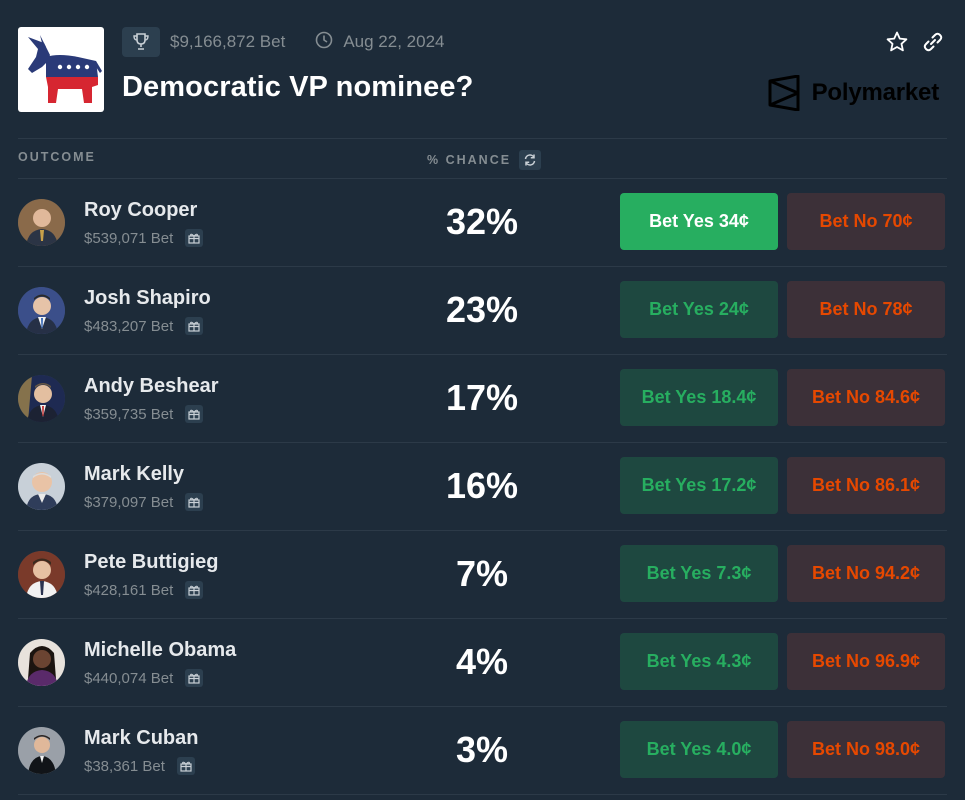  What do you see at coordinates (699, 661) in the screenshot?
I see `bet-yes-button: Bet Yes 4.3¢` at bounding box center [699, 661].